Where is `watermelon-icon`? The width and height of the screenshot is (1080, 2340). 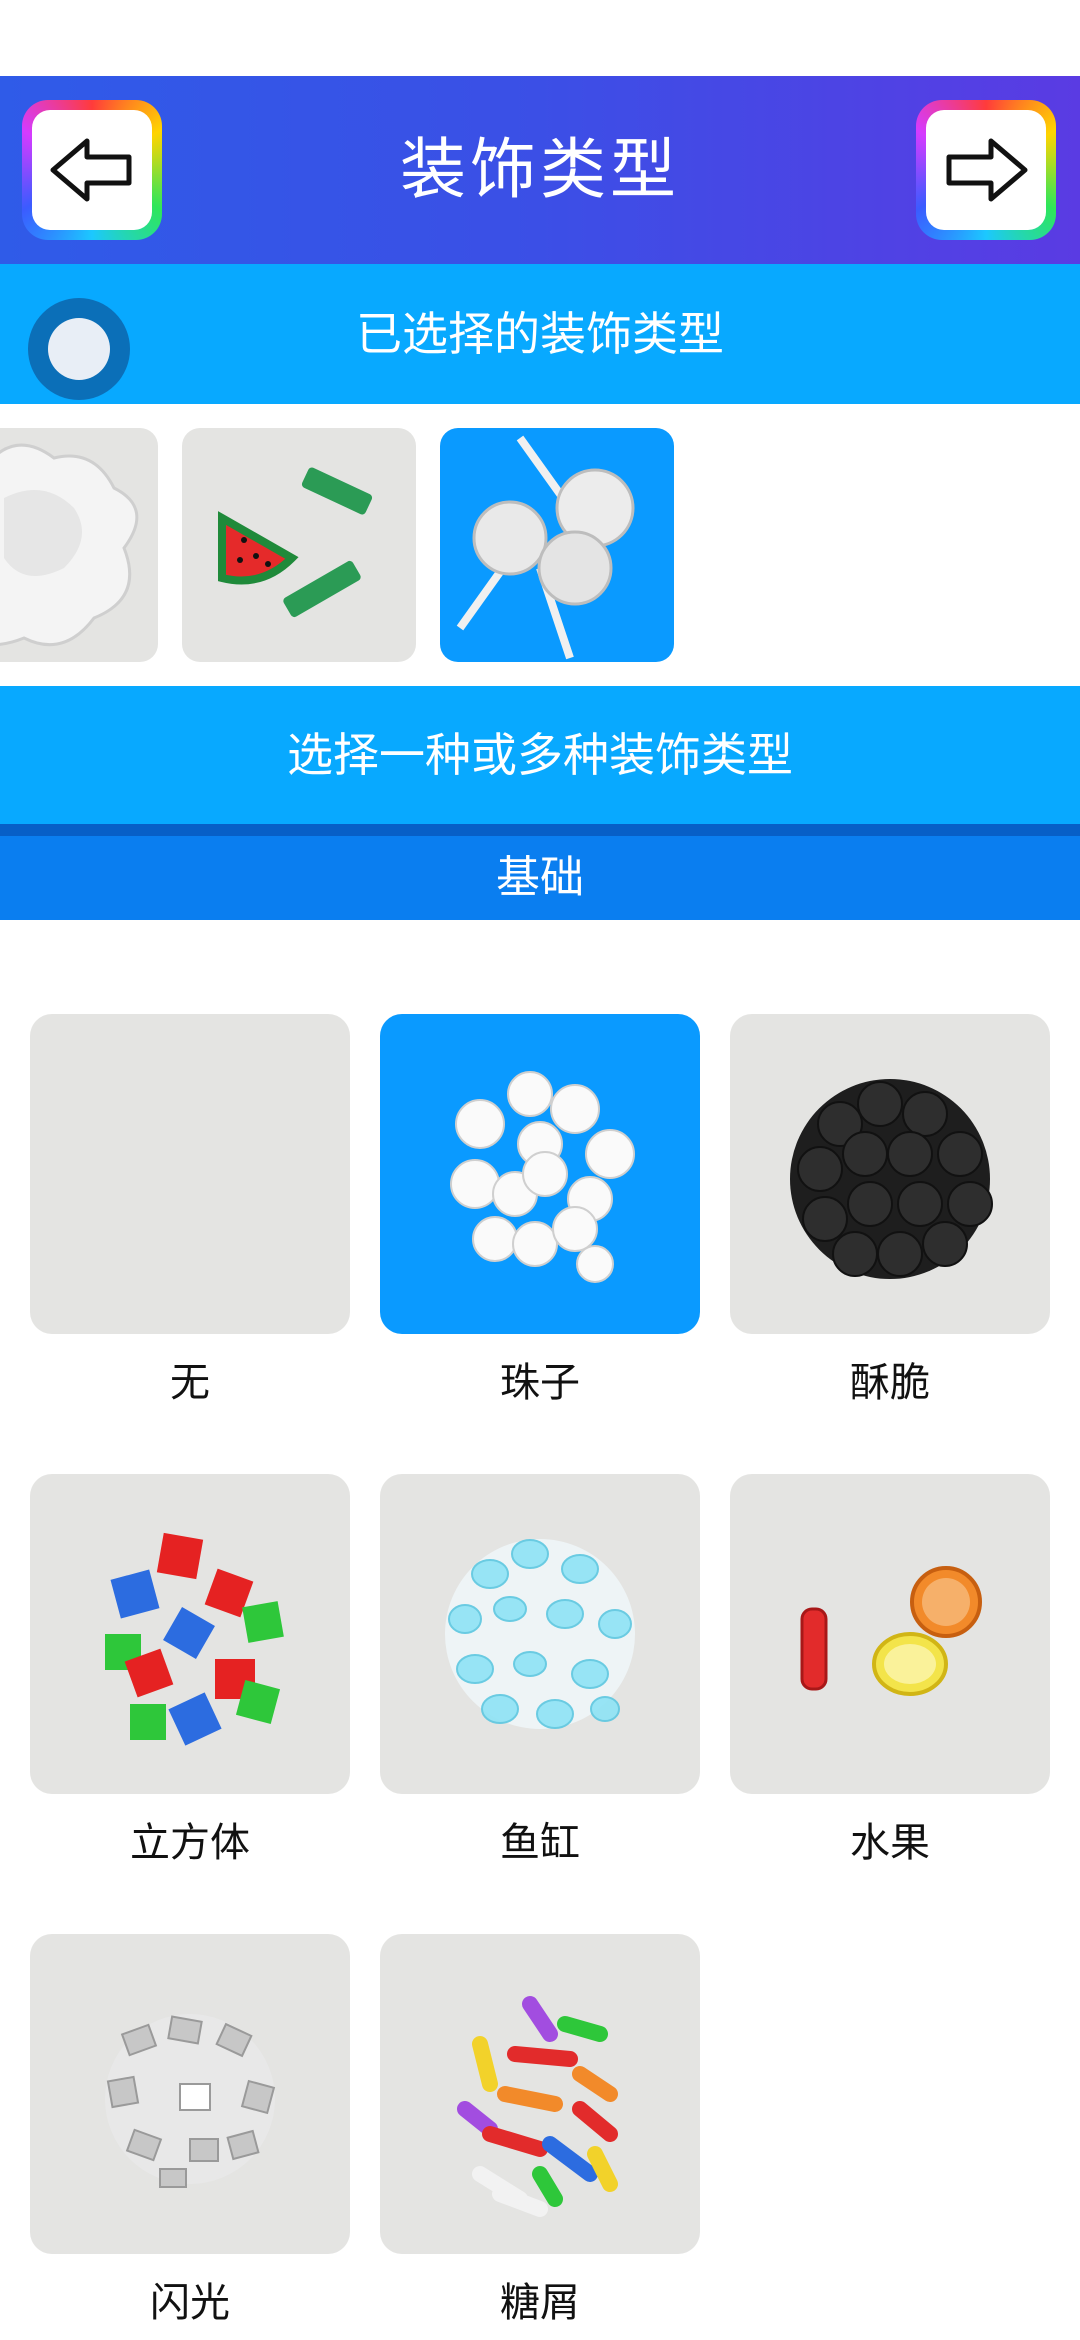 watermelon-icon is located at coordinates (295, 542).